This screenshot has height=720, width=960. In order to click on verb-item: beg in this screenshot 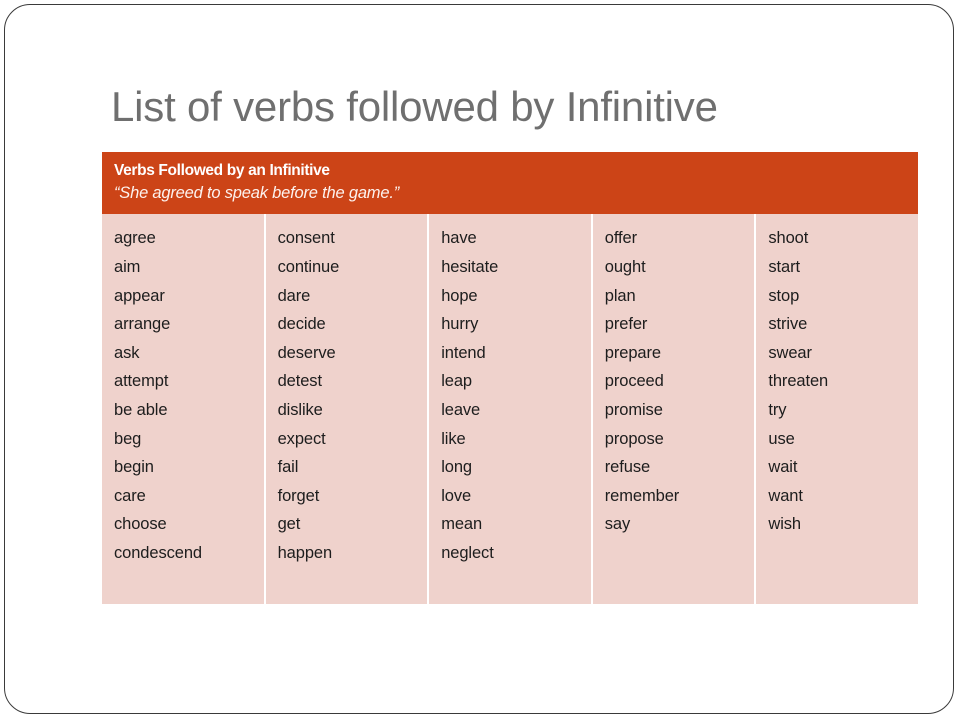, I will do `click(128, 438)`.